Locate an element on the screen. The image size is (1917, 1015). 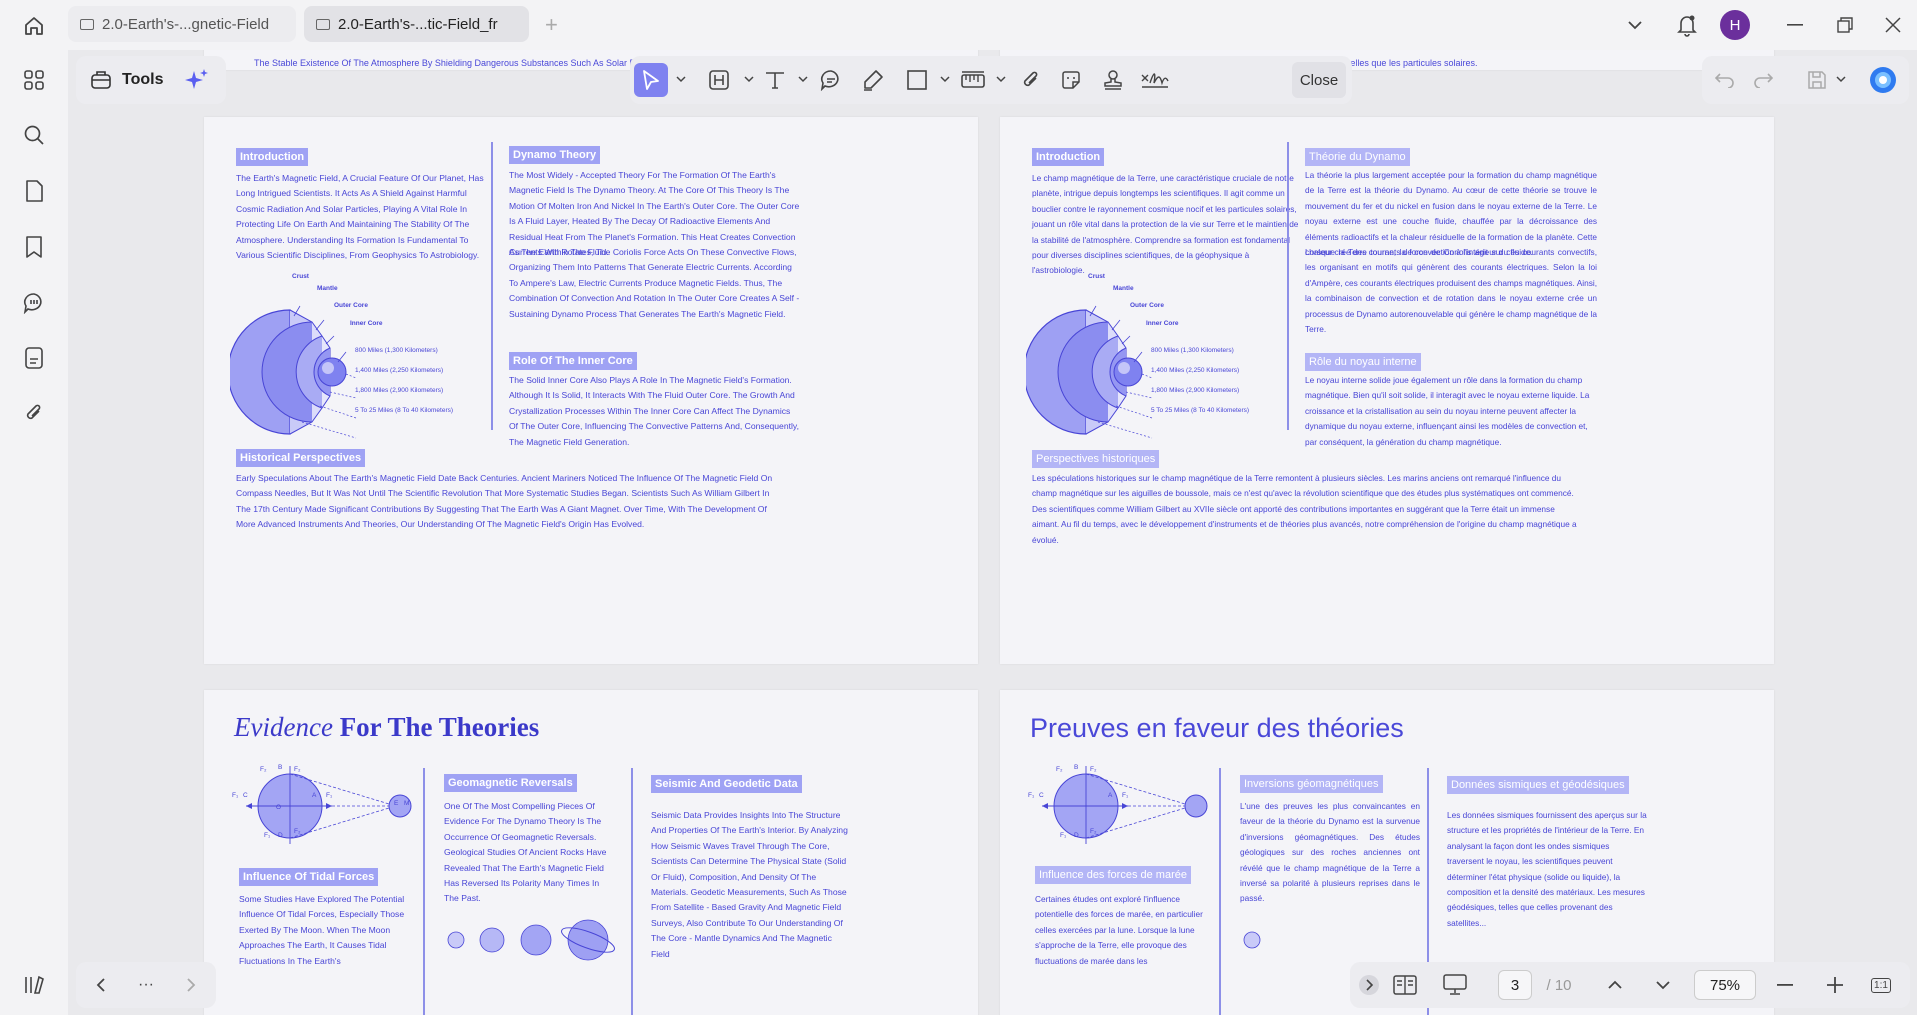
restore-button is located at coordinates (1845, 25).